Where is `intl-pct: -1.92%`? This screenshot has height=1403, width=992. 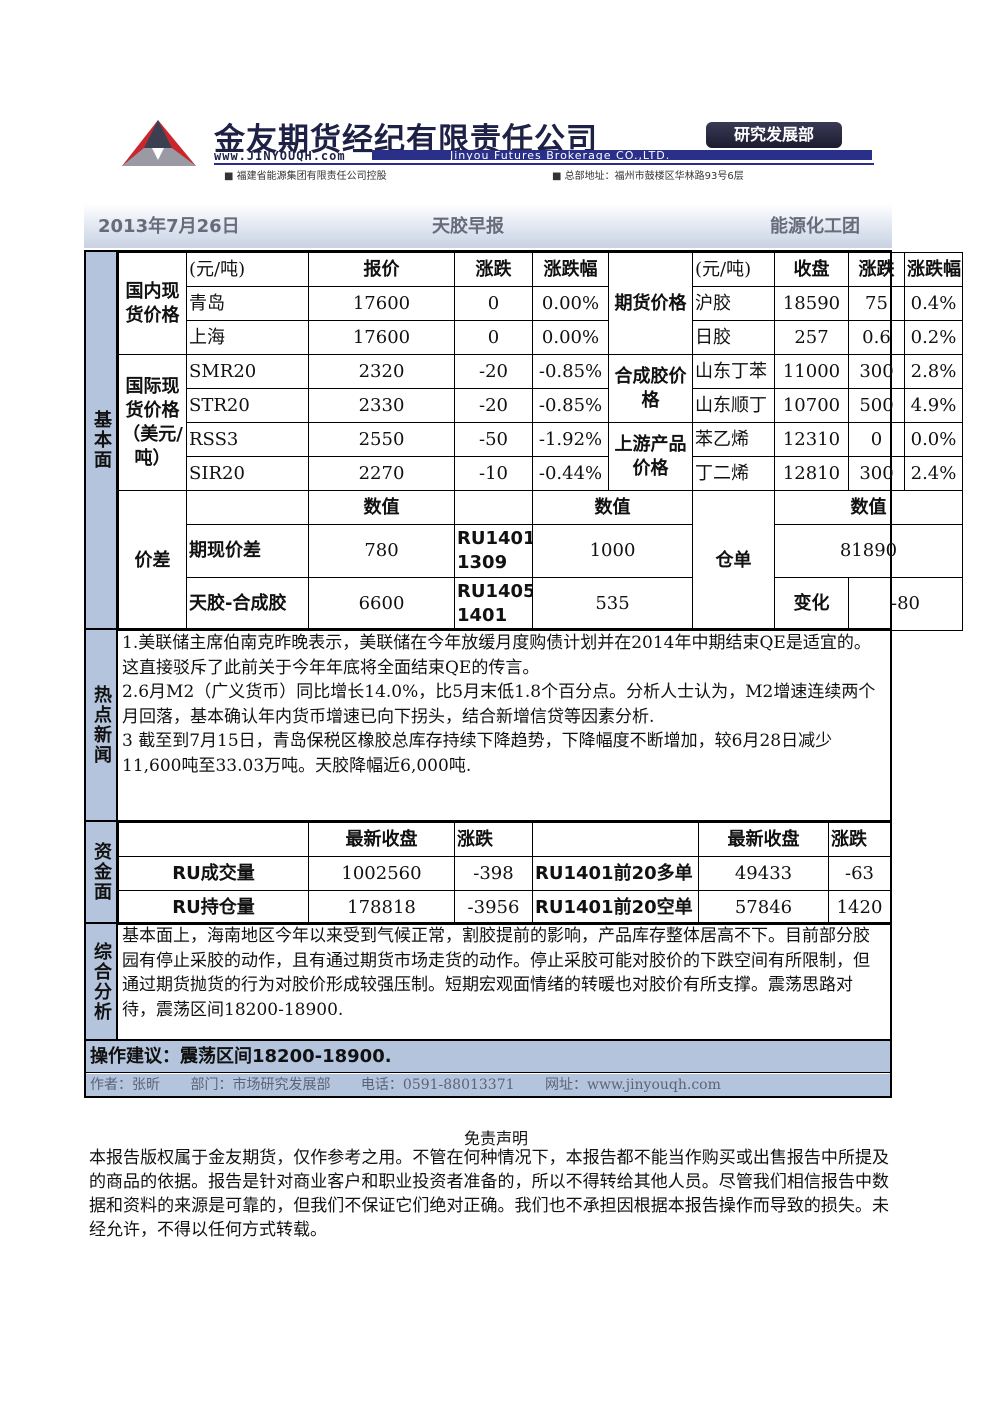
intl-pct: -1.92% is located at coordinates (570, 439).